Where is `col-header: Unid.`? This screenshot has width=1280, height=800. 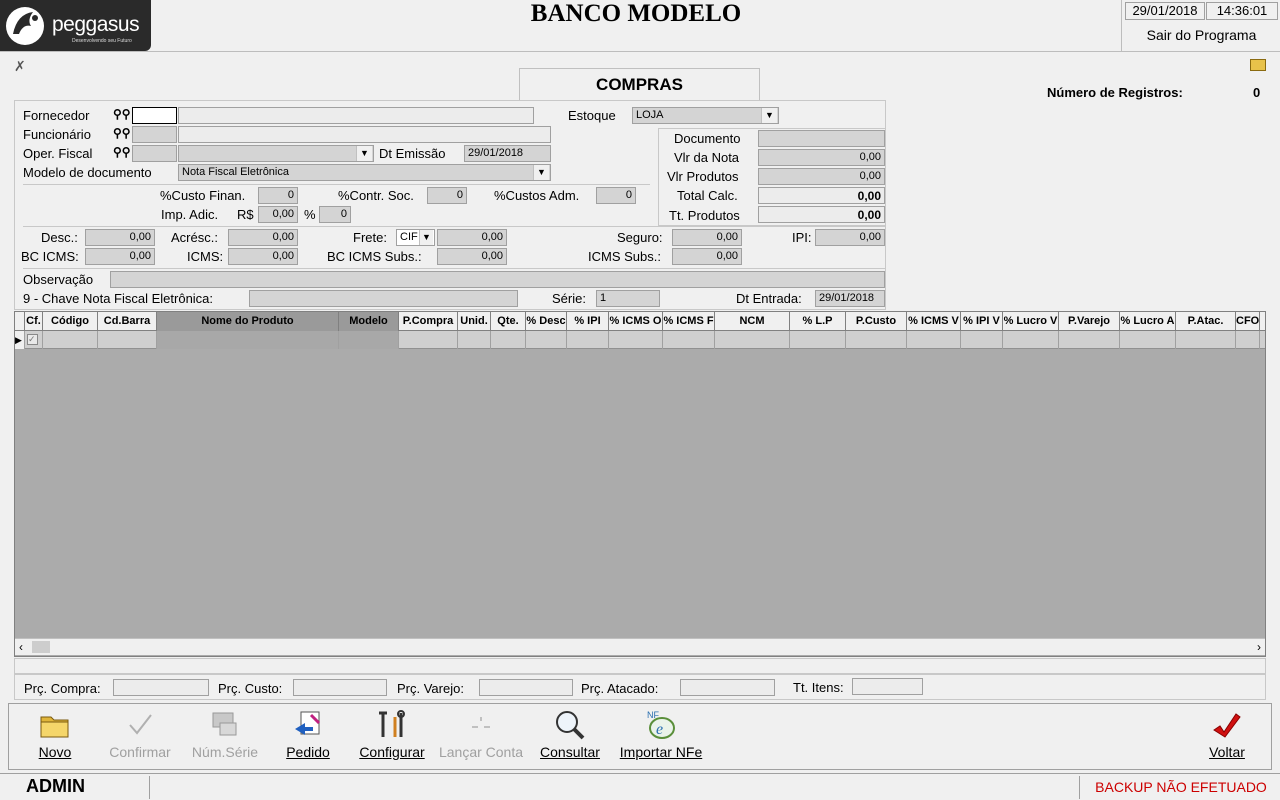
col-header: Unid. is located at coordinates (474, 321).